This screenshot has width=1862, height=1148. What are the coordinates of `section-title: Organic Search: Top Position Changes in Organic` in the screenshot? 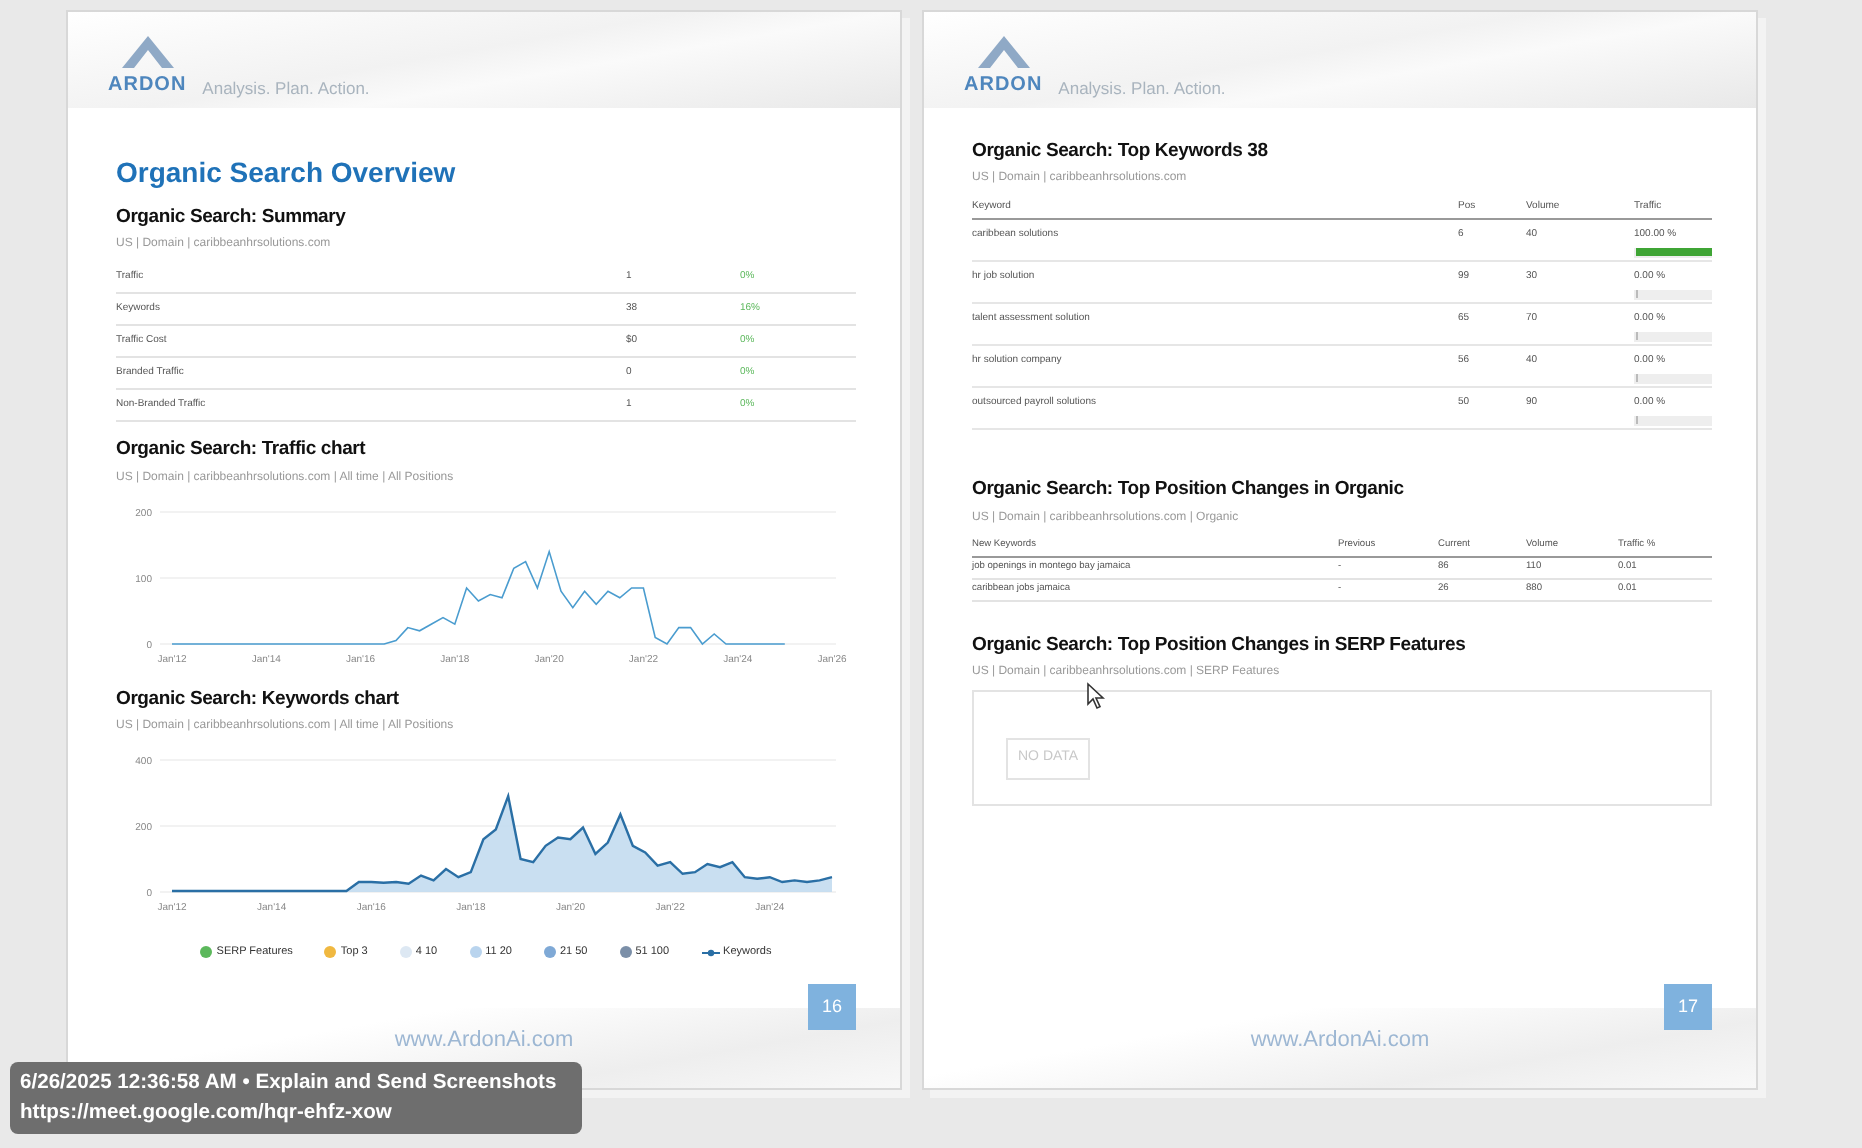 It's located at (1189, 490).